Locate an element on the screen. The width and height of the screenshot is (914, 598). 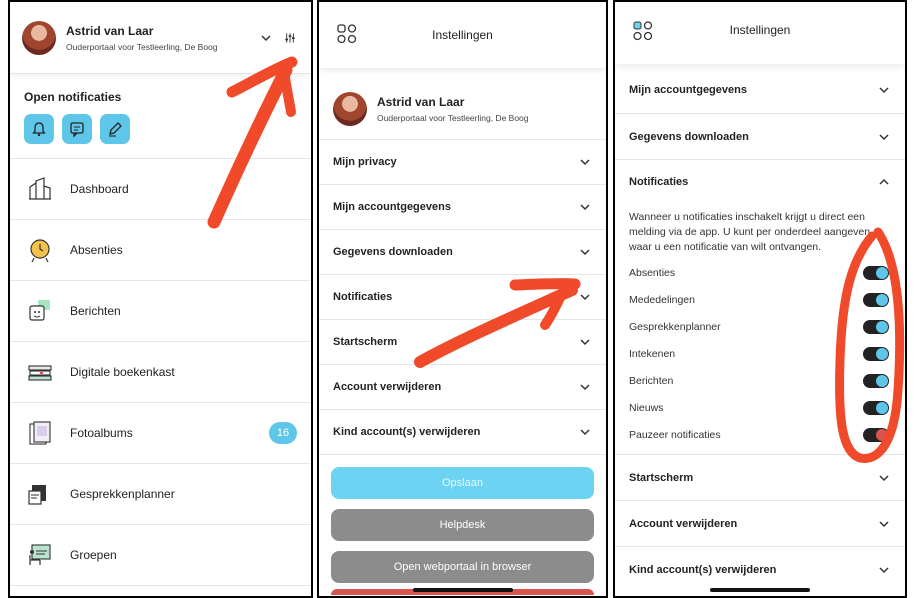
menu-item-berichten: Berichten is located at coordinates (160, 311).